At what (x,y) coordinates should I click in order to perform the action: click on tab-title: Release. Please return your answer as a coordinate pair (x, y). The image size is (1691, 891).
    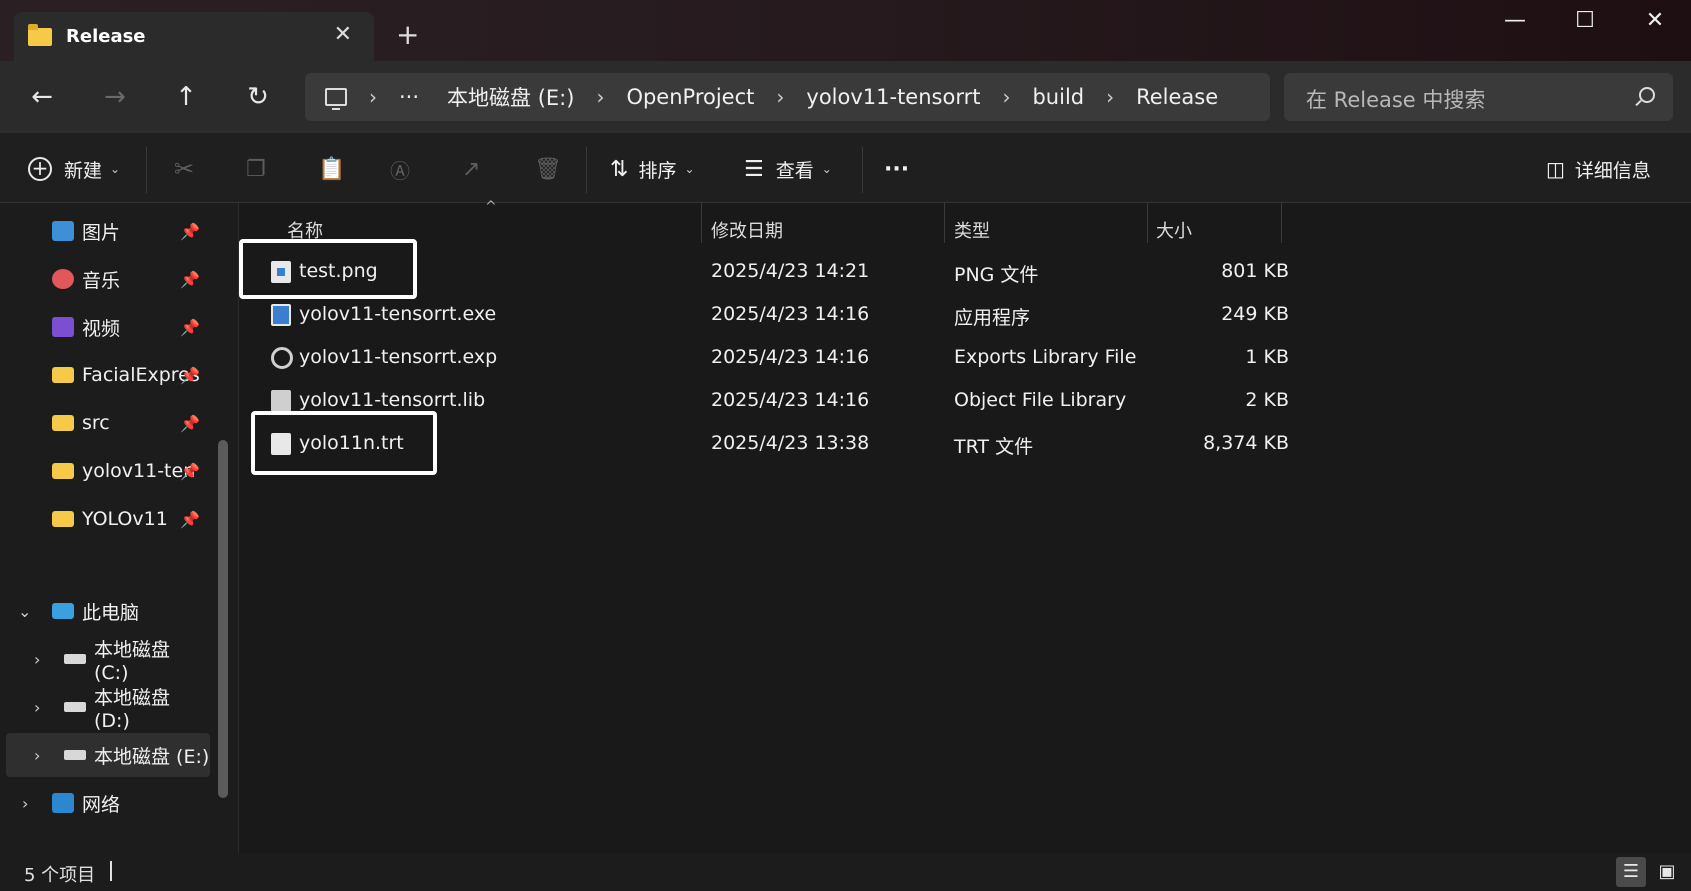
    Looking at the image, I should click on (106, 36).